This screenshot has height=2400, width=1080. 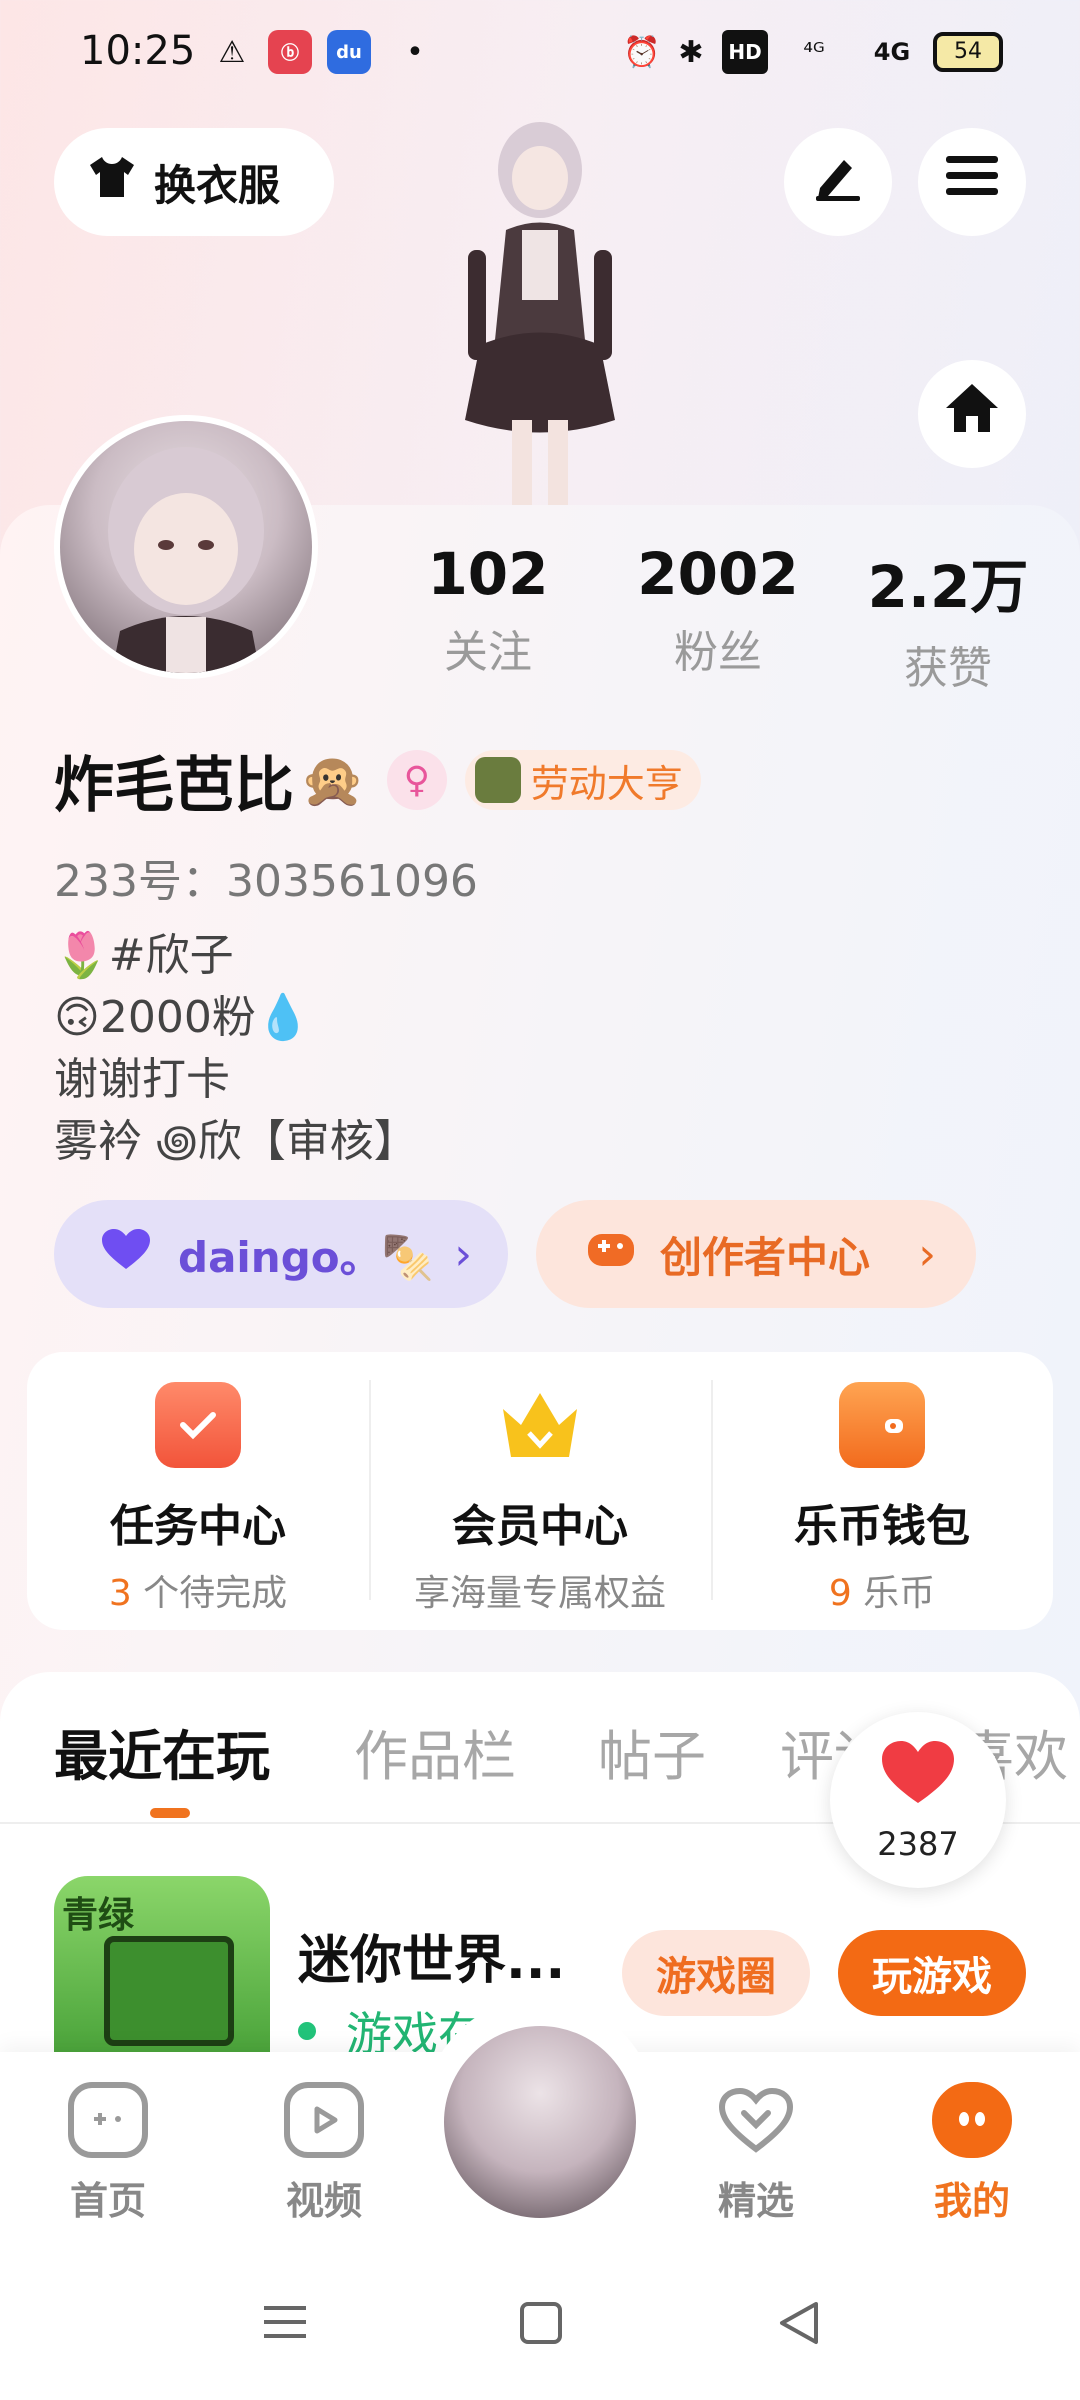 What do you see at coordinates (169, 1991) in the screenshot?
I see `game-character-face` at bounding box center [169, 1991].